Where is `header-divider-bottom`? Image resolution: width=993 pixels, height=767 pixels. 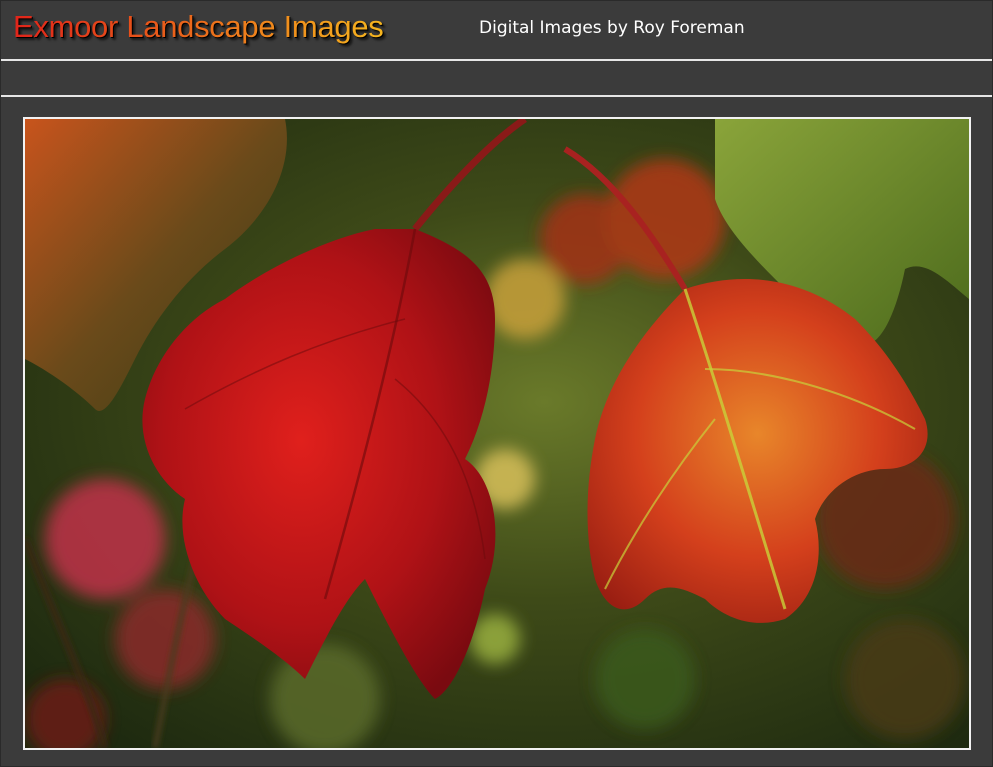 header-divider-bottom is located at coordinates (496, 96).